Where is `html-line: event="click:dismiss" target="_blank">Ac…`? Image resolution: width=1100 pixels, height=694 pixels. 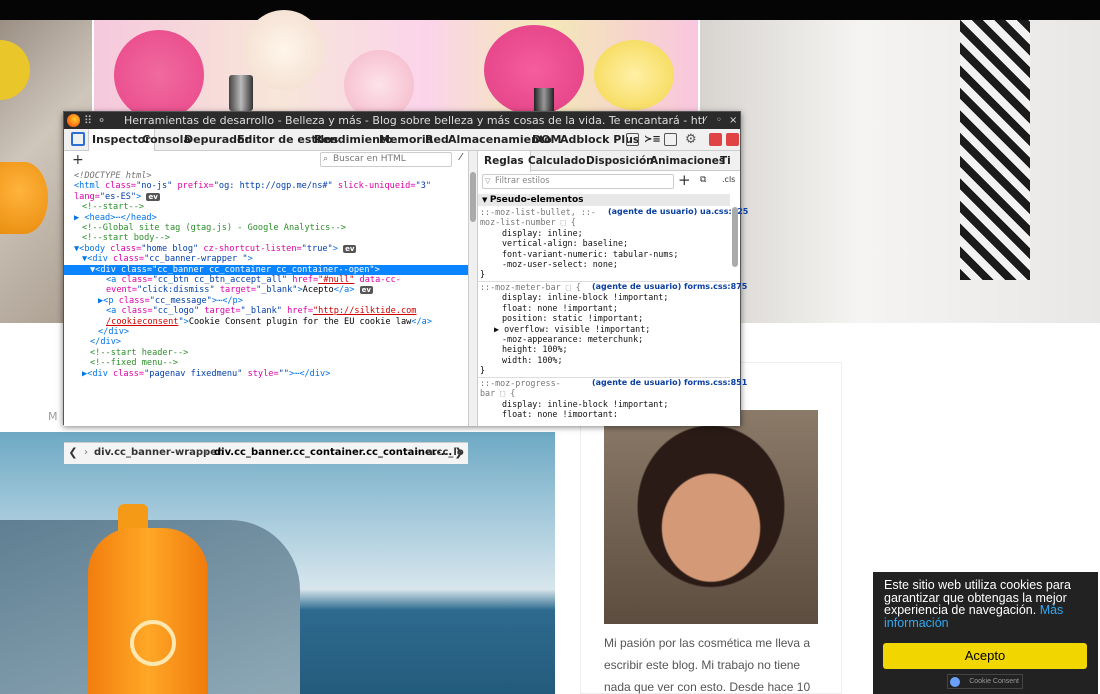 html-line: event="click:dismiss" target="_blank">Ac… is located at coordinates (239, 290).